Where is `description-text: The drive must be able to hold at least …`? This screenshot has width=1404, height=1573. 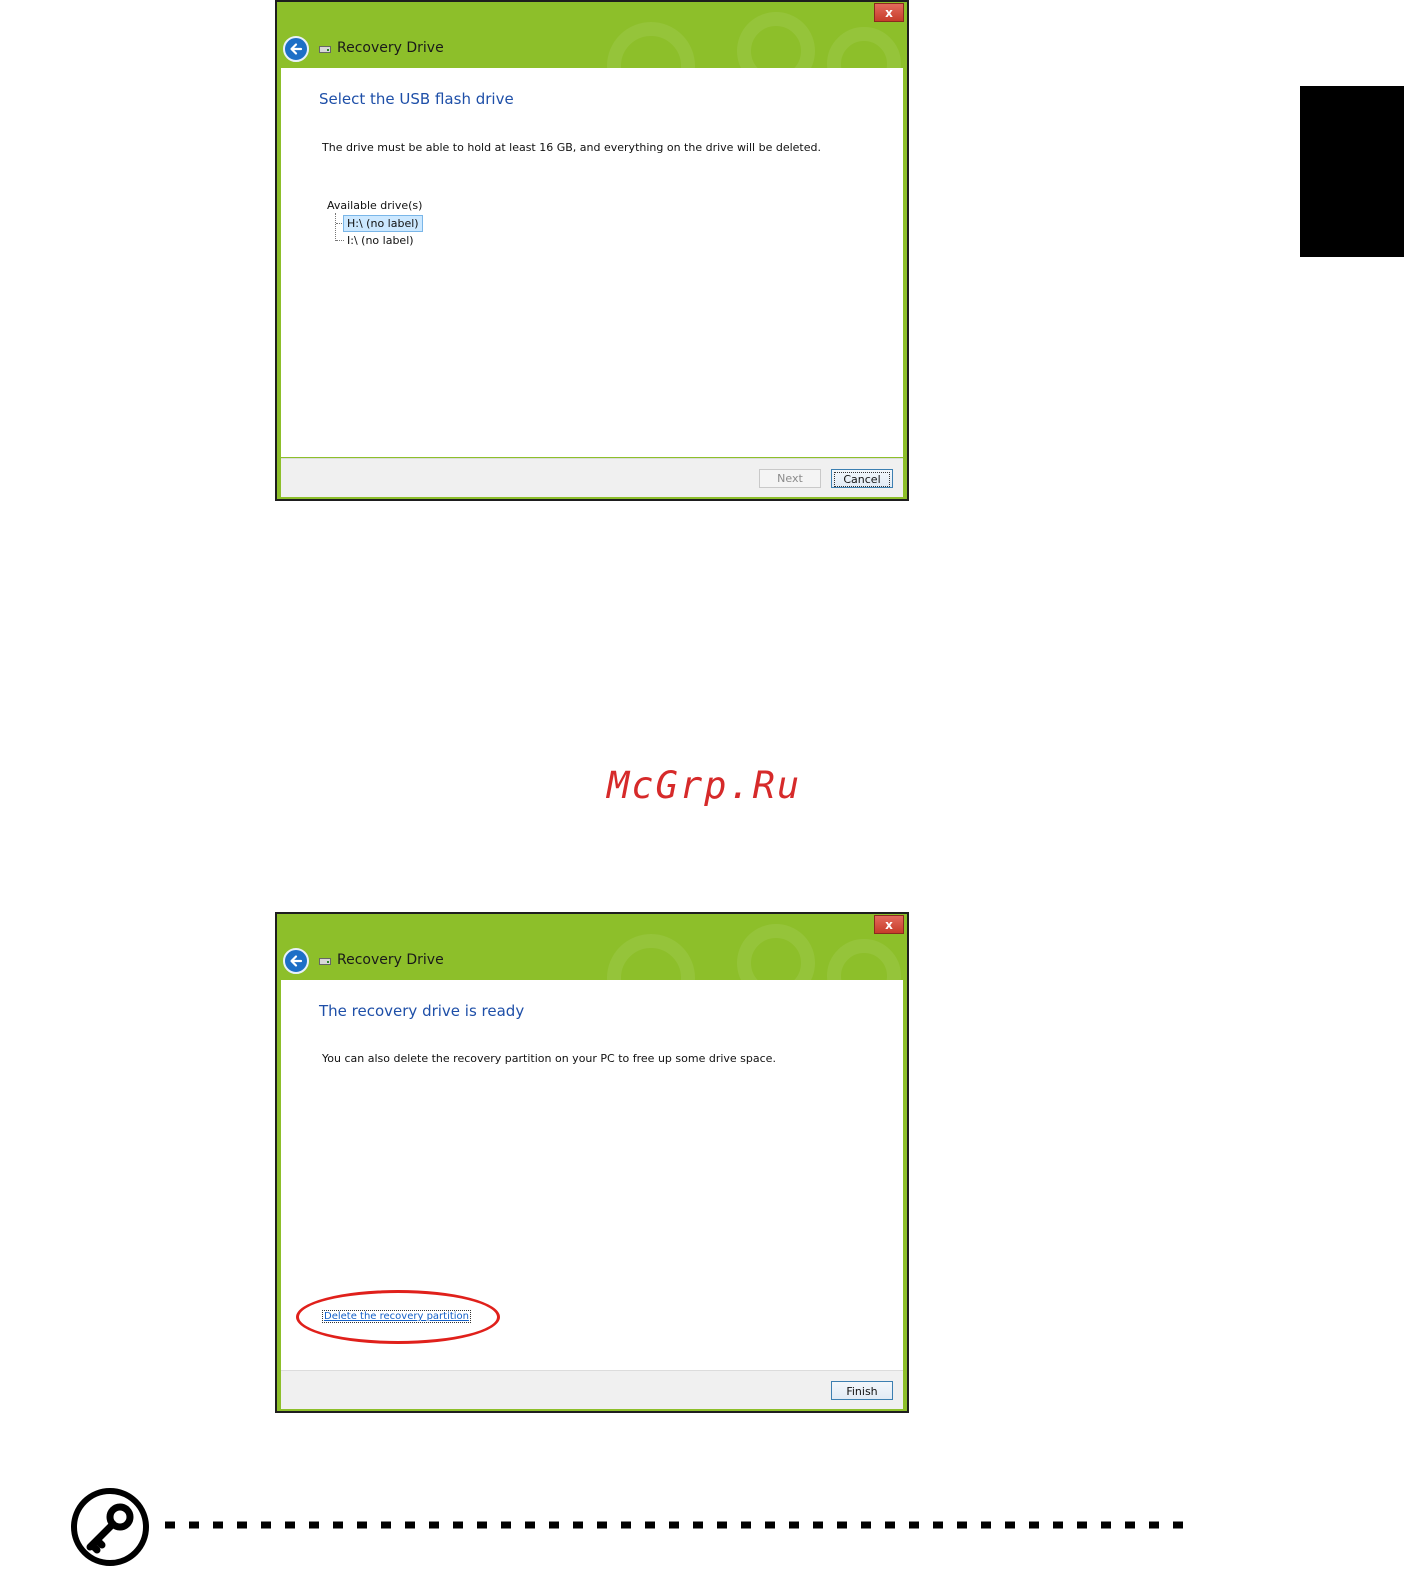
description-text: The drive must be able to hold at least … is located at coordinates (571, 147).